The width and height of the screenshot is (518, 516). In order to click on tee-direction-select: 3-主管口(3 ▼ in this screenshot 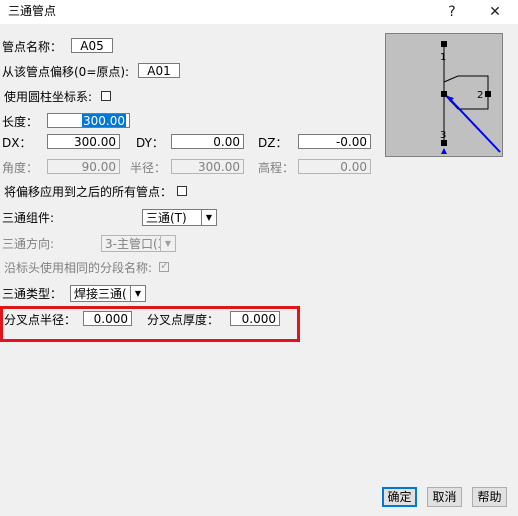, I will do `click(138, 243)`.